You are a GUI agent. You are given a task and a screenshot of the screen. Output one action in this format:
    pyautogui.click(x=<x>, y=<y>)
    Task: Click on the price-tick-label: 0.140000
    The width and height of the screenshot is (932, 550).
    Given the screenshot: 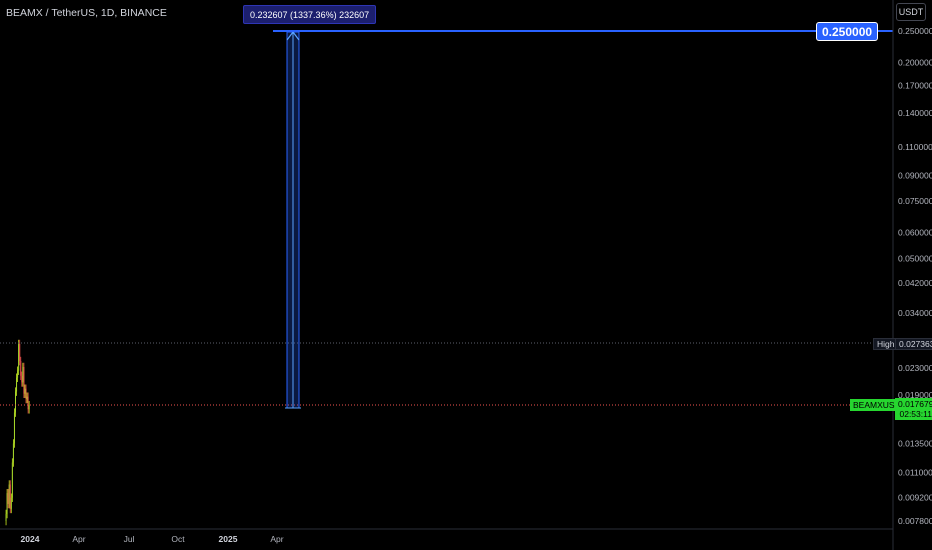 What is the action you would take?
    pyautogui.click(x=915, y=113)
    